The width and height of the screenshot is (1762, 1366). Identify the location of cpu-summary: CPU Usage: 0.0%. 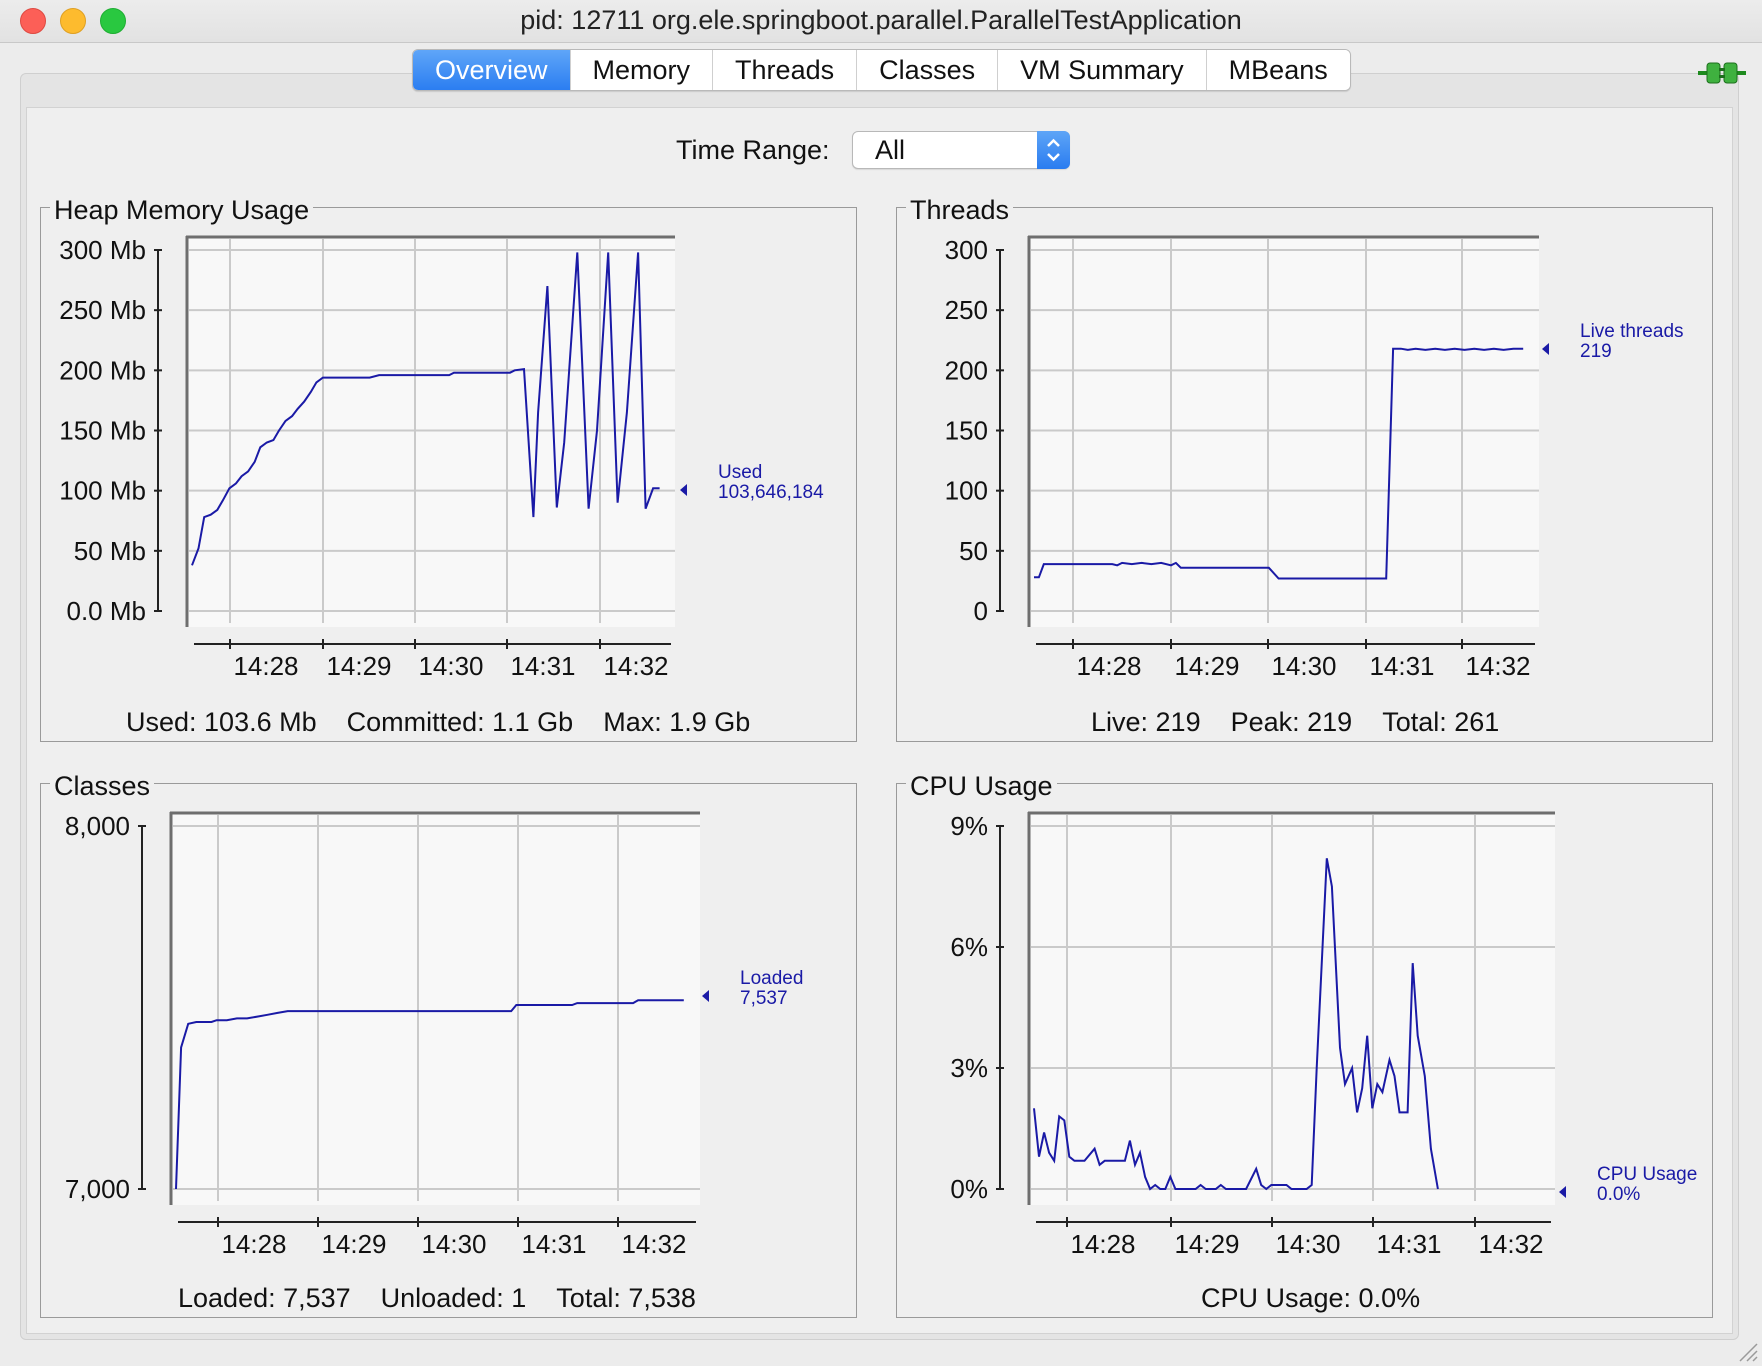
(1310, 1298).